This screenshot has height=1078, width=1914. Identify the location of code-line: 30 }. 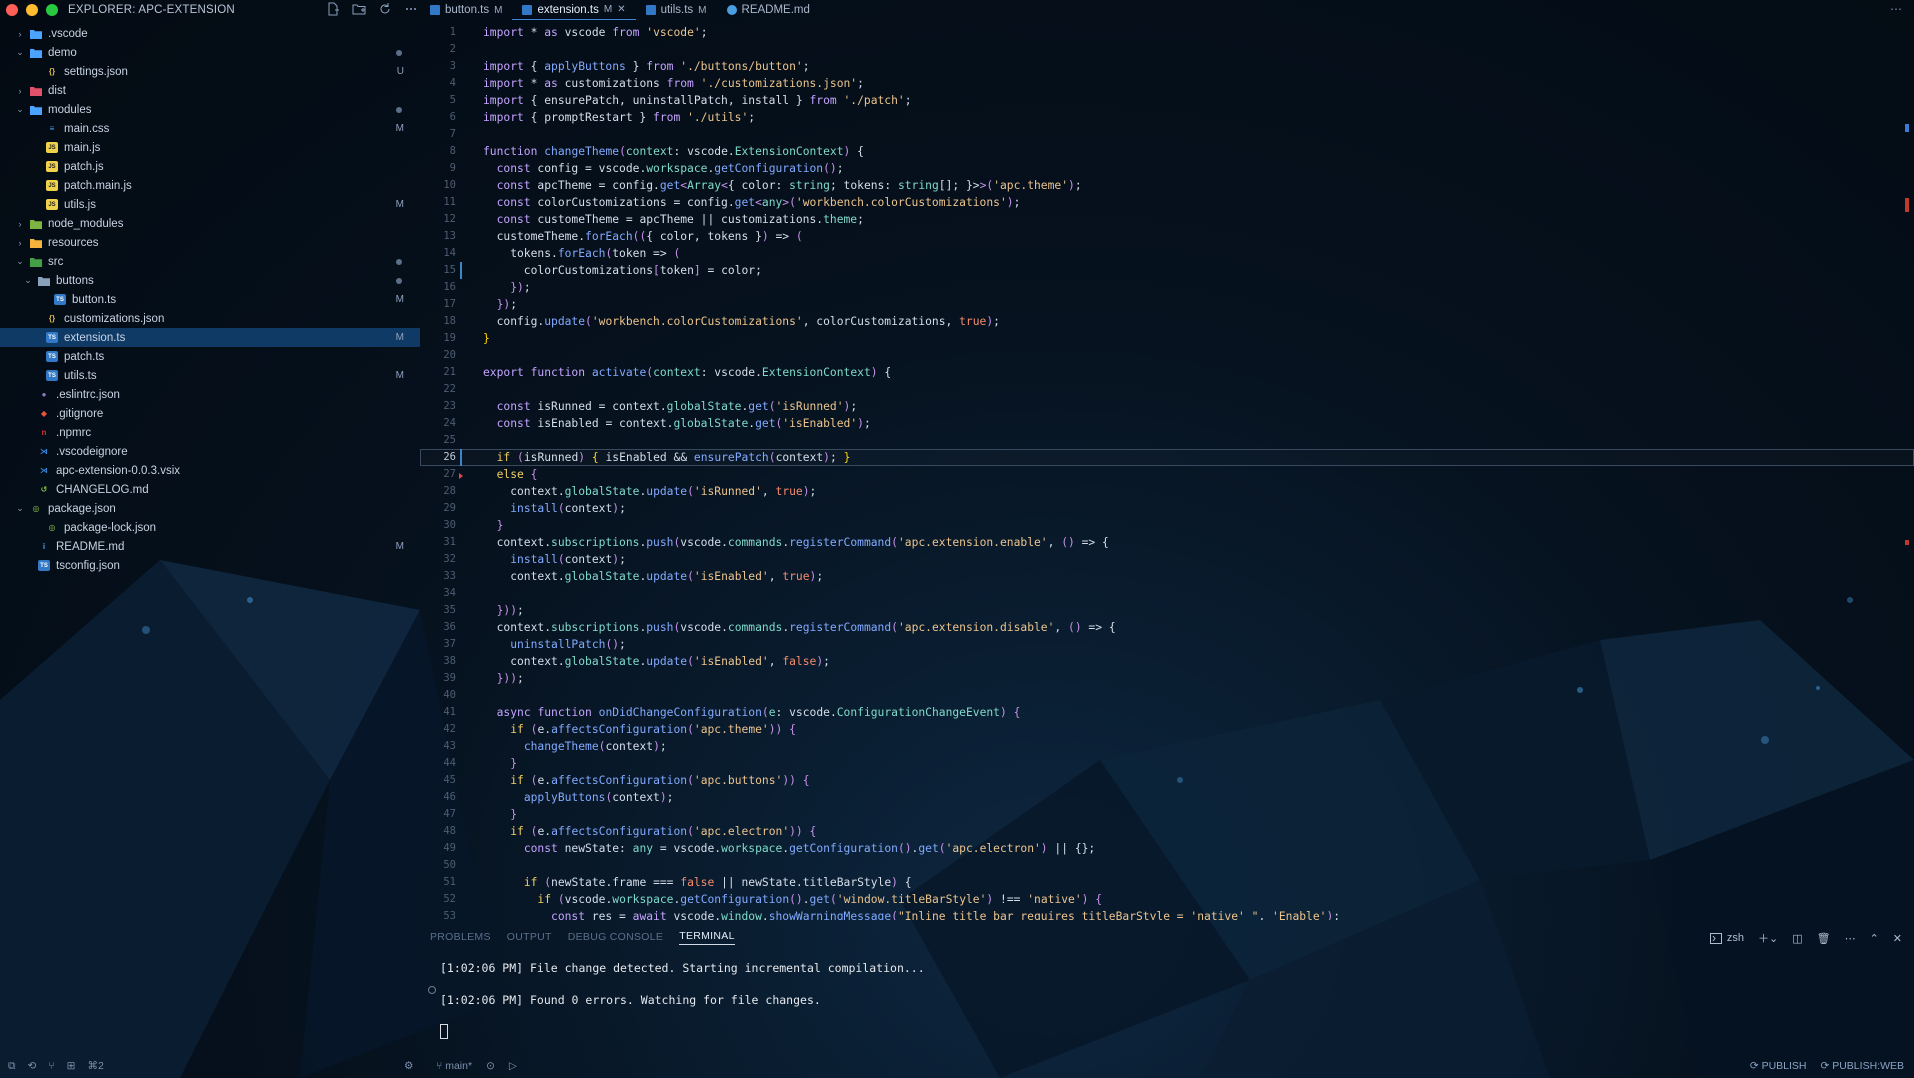
(1167, 525).